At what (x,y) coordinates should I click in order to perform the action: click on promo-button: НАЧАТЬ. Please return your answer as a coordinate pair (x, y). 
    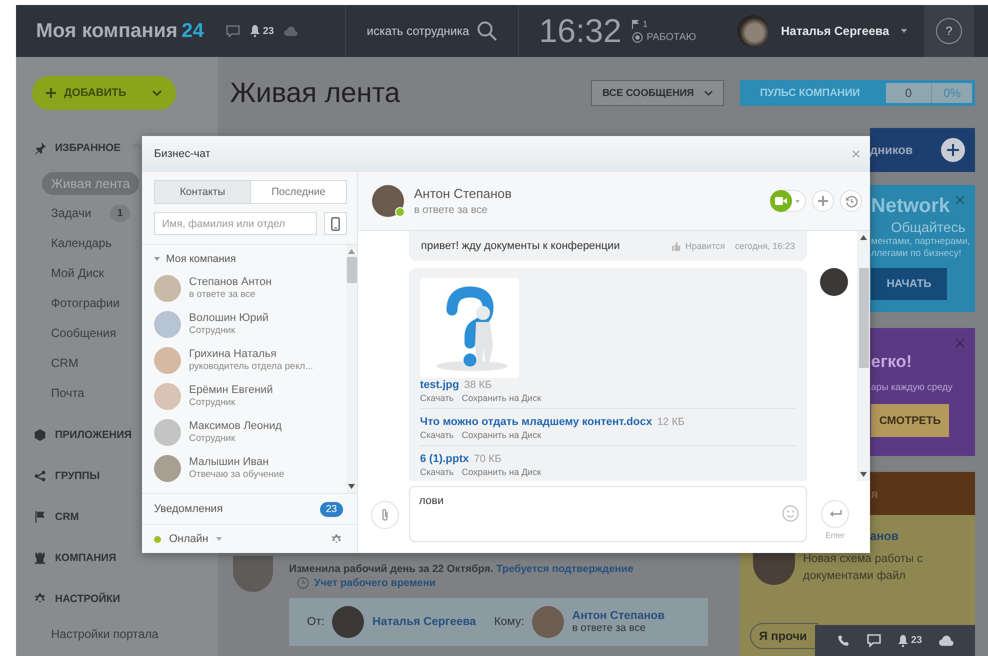
    Looking at the image, I should click on (909, 284).